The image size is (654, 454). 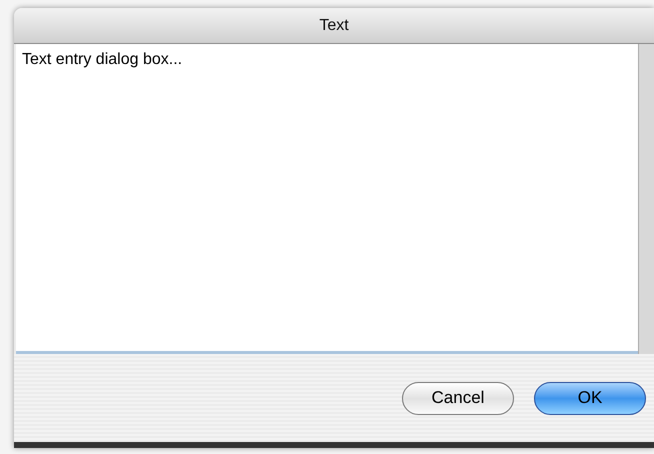 I want to click on window-title: Text, so click(x=334, y=26).